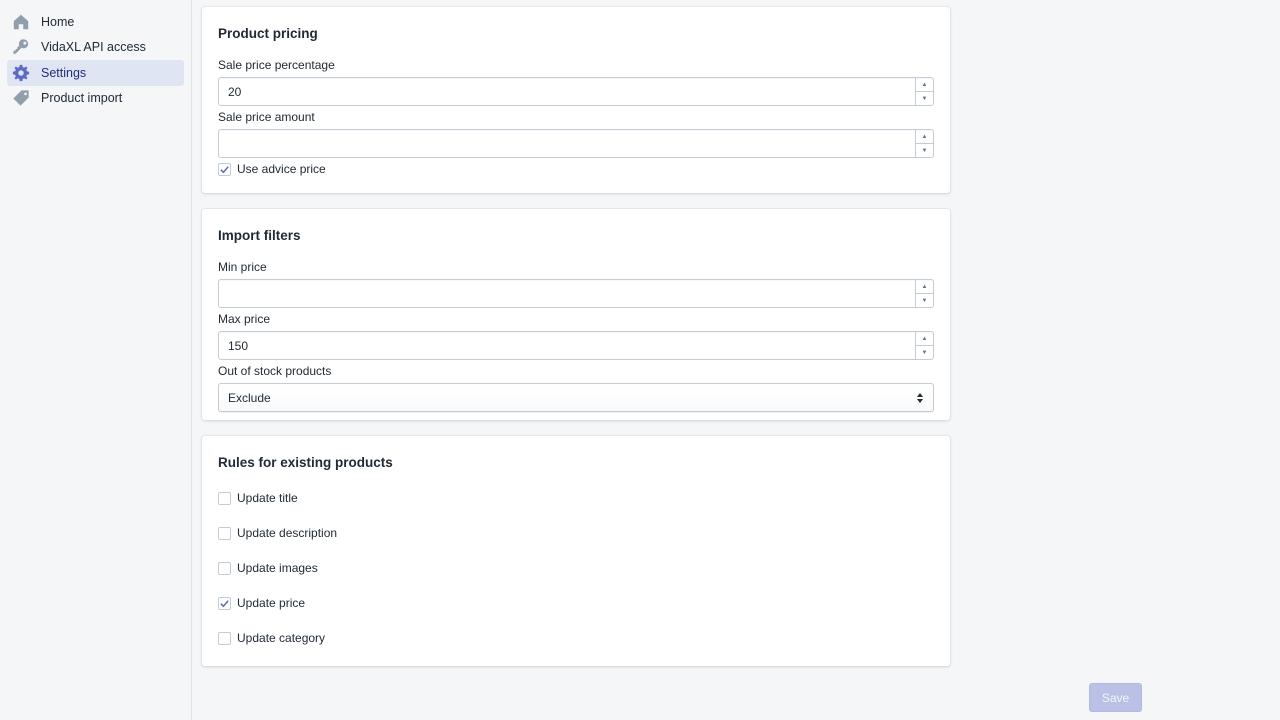  I want to click on checkbox-label: Update title, so click(267, 498).